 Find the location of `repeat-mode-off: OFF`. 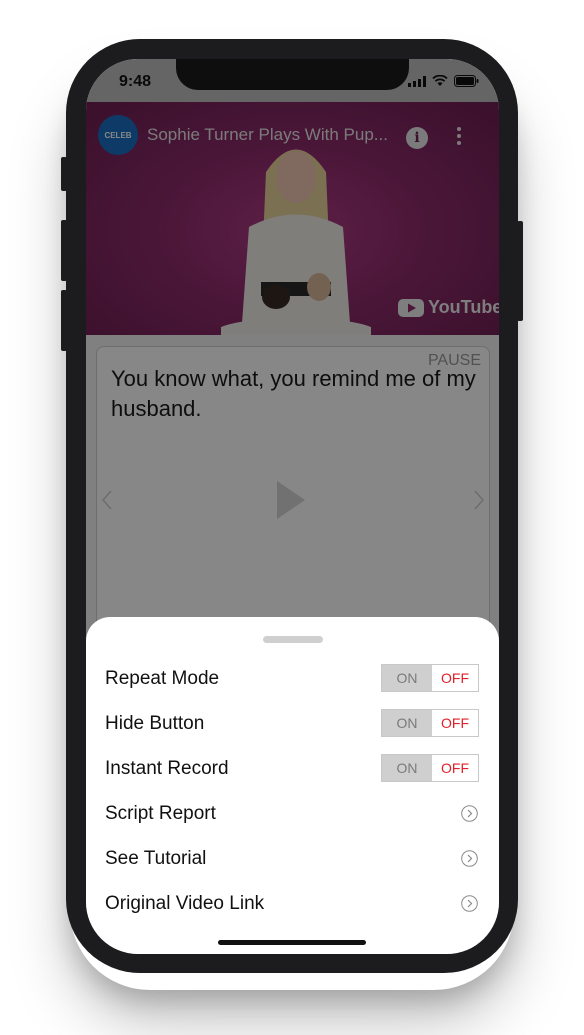

repeat-mode-off: OFF is located at coordinates (455, 678).